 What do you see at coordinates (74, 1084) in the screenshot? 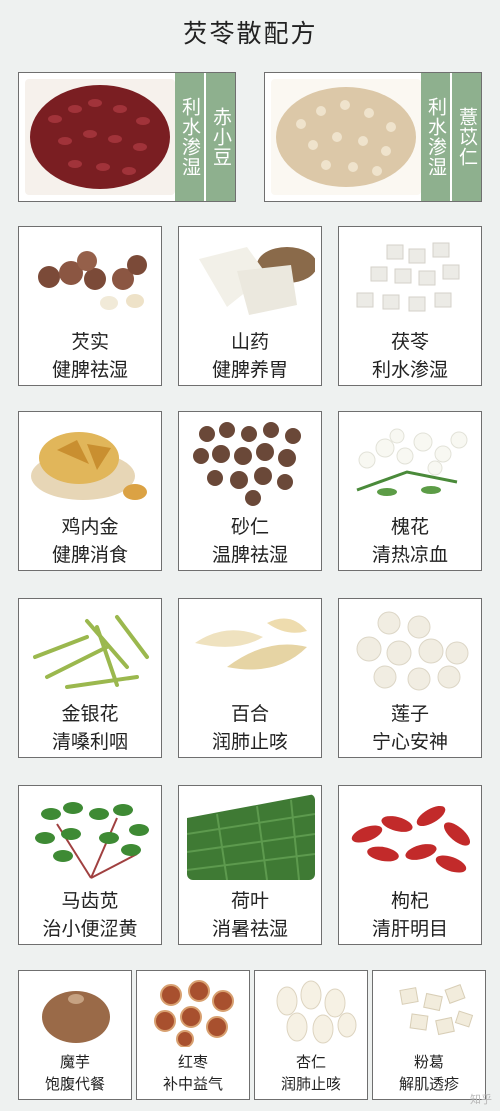
I see `ingredient-effect: 饱腹代餐` at bounding box center [74, 1084].